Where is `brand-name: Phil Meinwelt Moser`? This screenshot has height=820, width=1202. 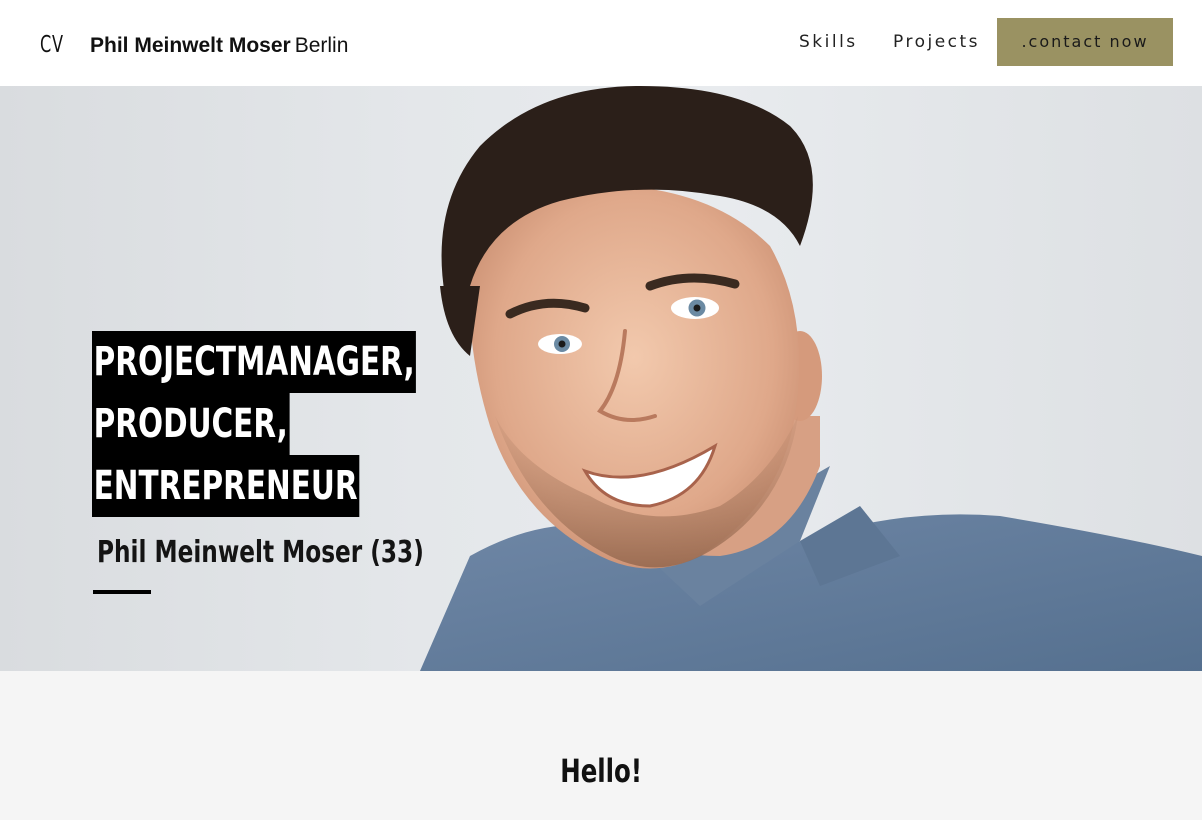
brand-name: Phil Meinwelt Moser is located at coordinates (190, 45).